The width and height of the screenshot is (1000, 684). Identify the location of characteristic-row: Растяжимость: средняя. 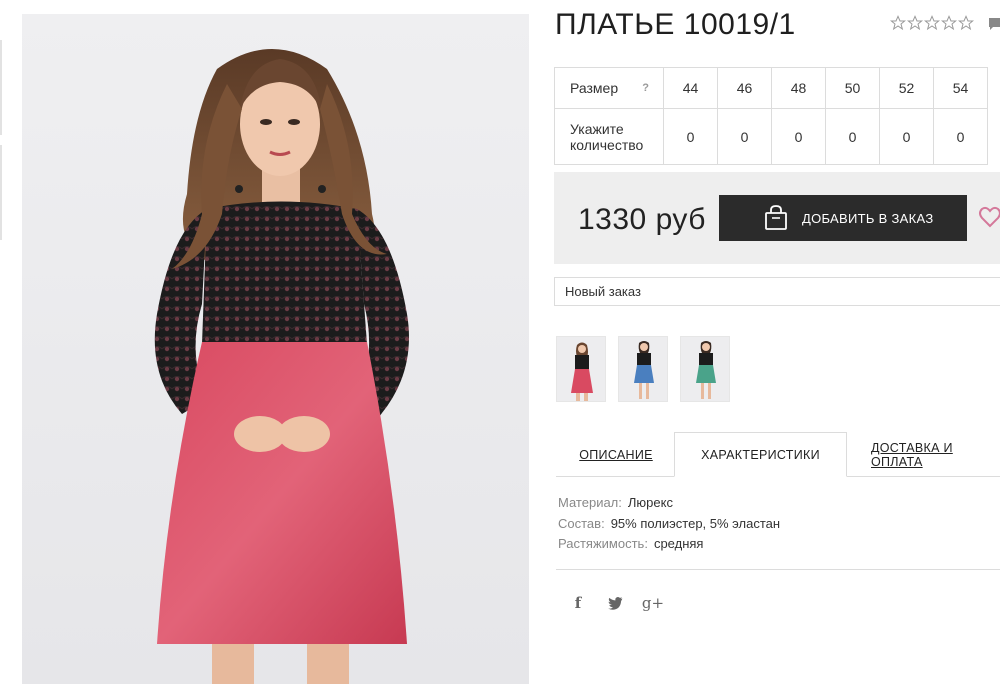
(630, 543).